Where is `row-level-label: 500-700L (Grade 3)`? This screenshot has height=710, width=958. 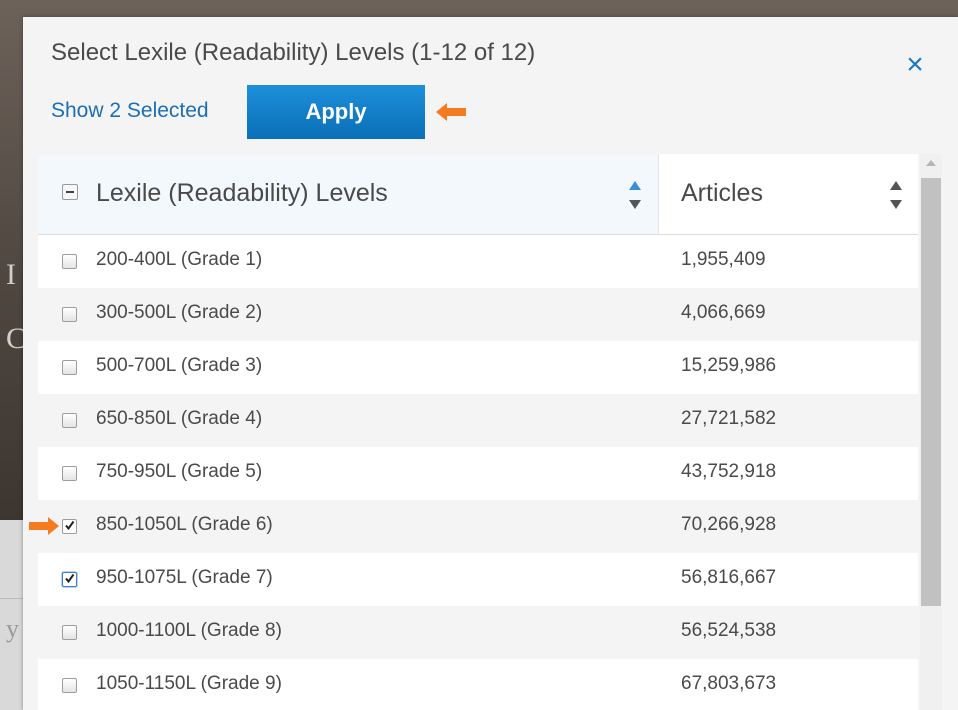
row-level-label: 500-700L (Grade 3) is located at coordinates (179, 365).